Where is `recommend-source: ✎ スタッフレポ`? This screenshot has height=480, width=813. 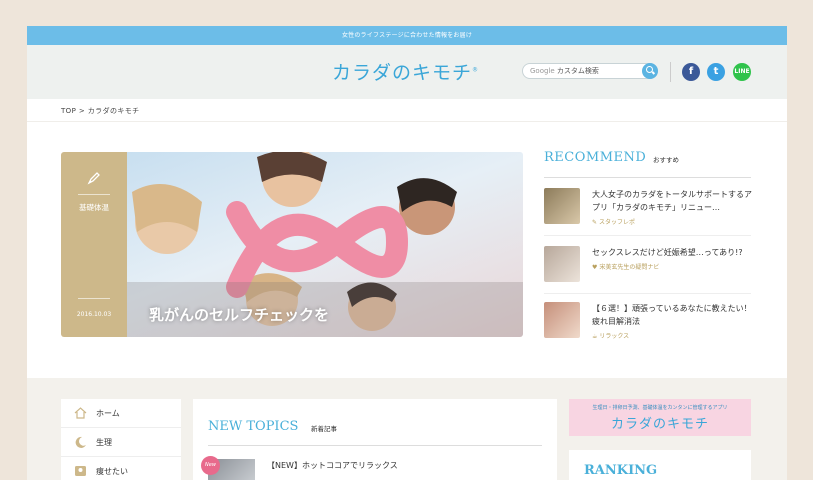
recommend-source: ✎ スタッフレポ is located at coordinates (613, 221).